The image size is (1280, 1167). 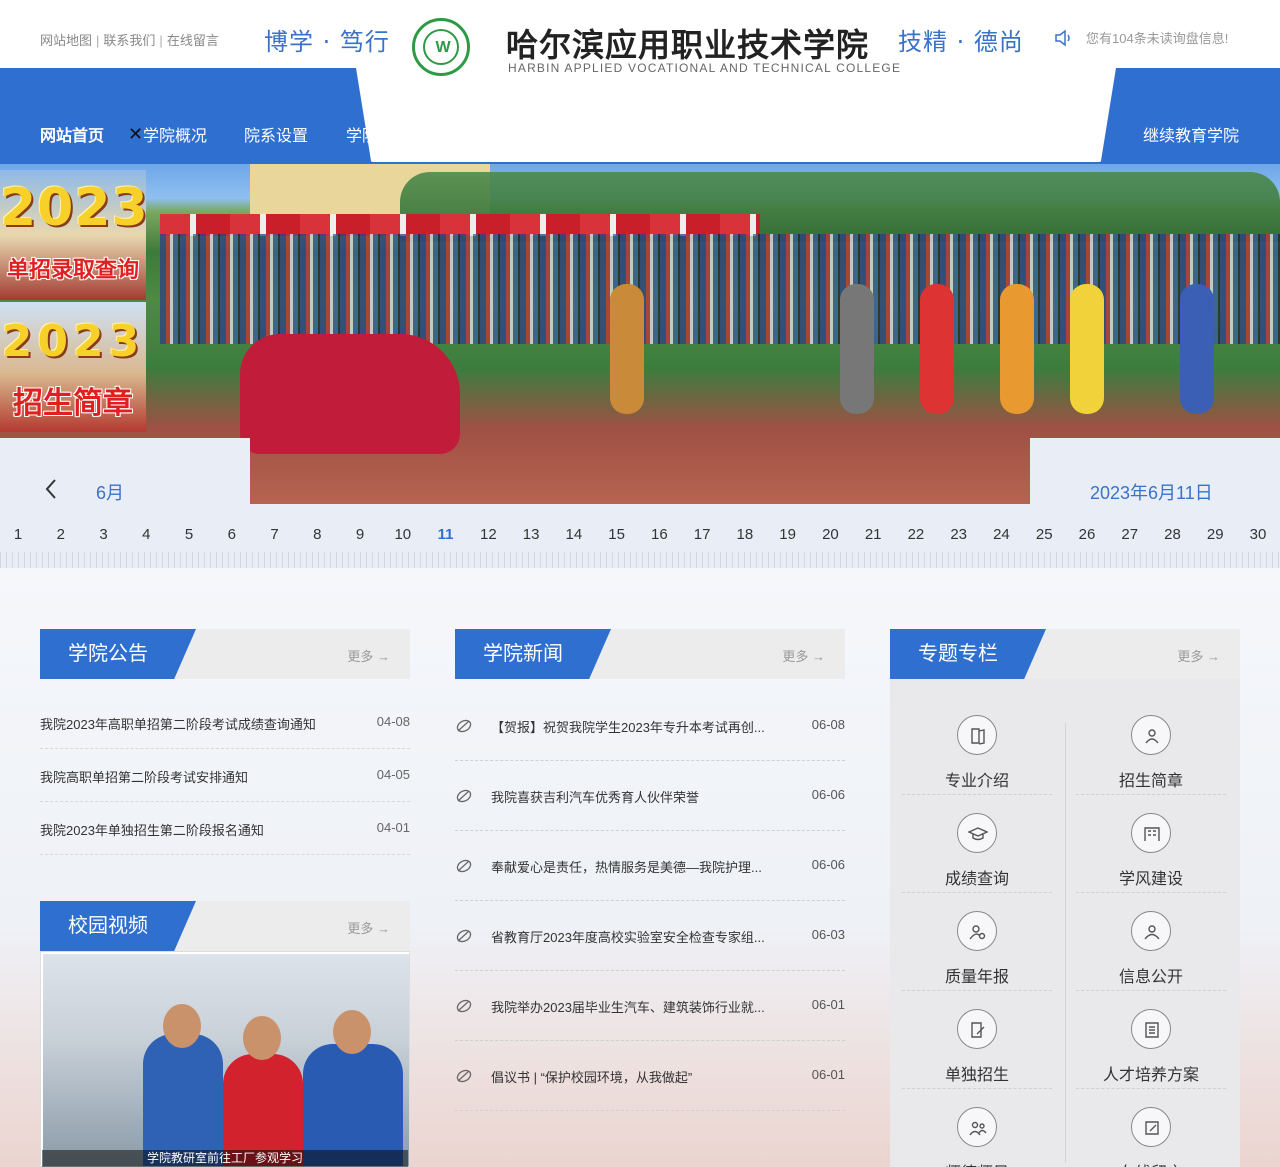 I want to click on nav-item-continuing-ed: 继续教育学院, so click(x=1191, y=134).